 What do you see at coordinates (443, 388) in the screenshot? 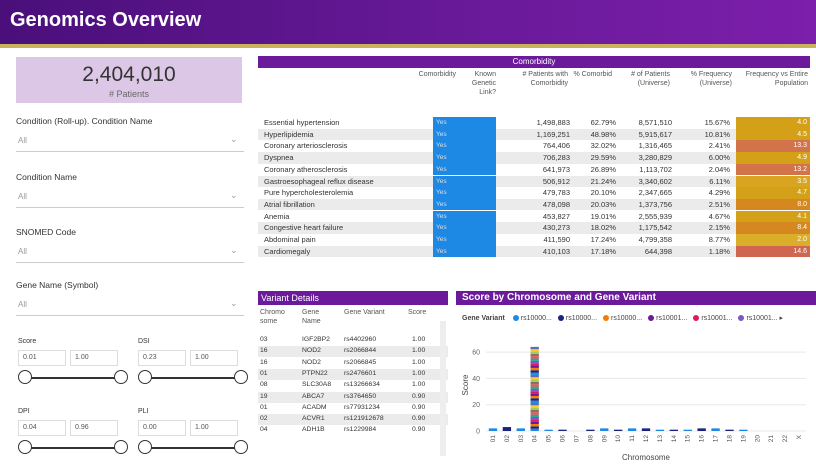
I see `scrollbar` at bounding box center [443, 388].